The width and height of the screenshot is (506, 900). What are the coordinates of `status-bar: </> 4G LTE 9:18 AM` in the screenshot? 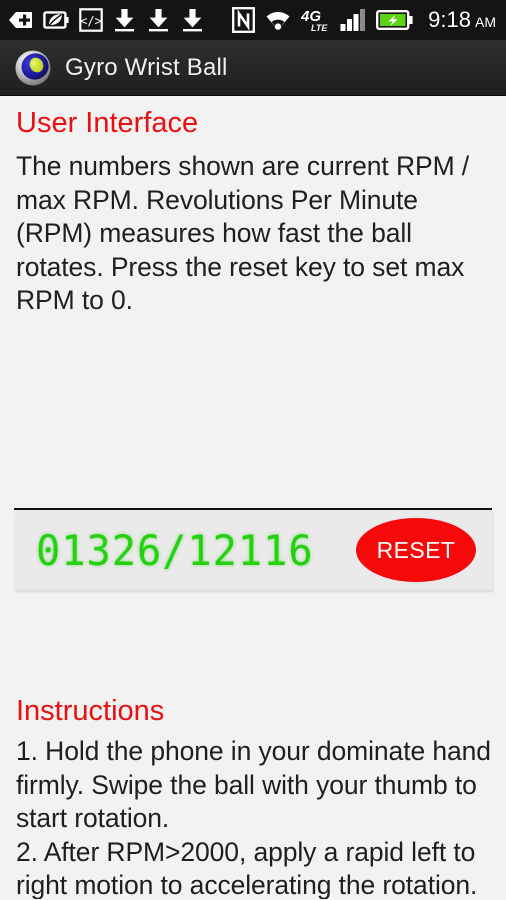 It's located at (253, 20).